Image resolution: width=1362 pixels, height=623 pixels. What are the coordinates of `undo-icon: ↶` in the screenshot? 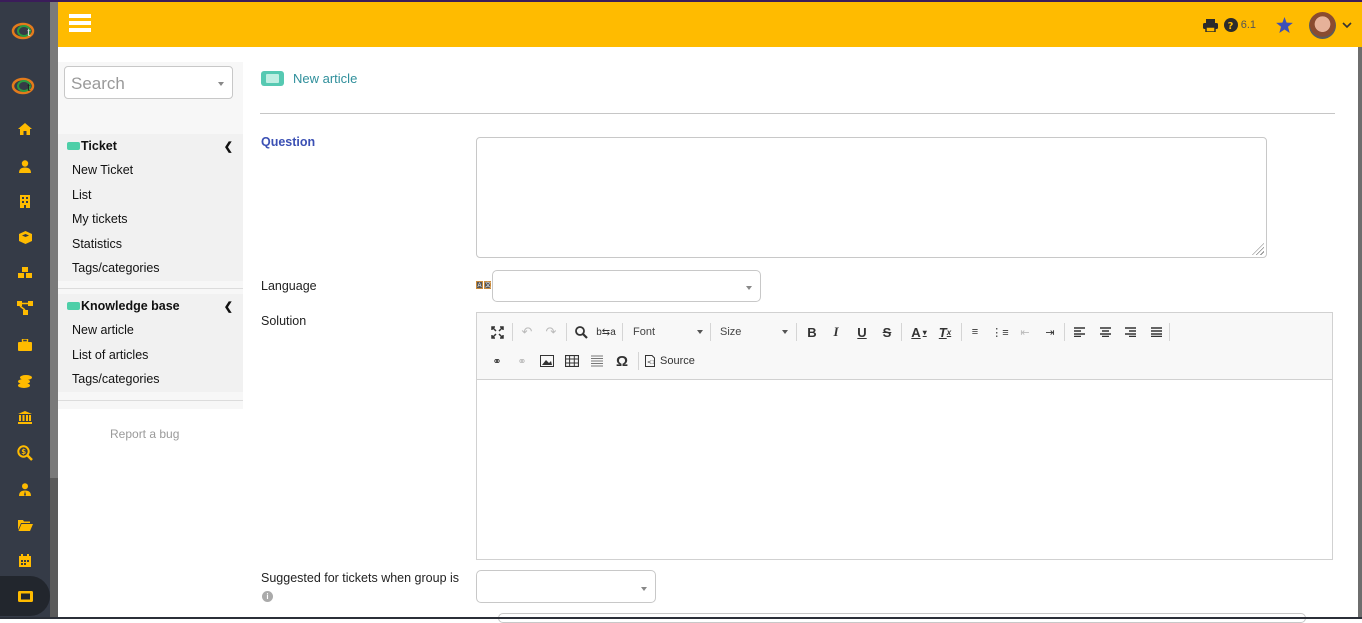 It's located at (527, 332).